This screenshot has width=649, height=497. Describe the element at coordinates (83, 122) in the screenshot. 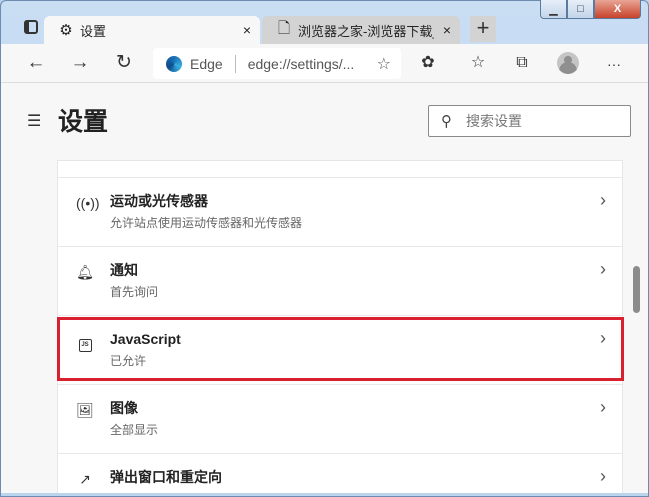

I see `page-title: 设置` at that location.